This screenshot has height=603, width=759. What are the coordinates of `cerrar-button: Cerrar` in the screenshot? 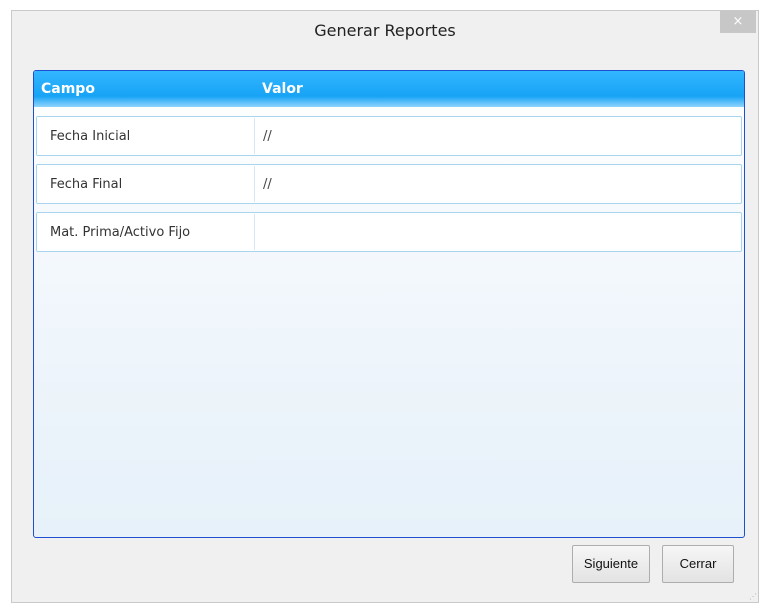 It's located at (698, 564).